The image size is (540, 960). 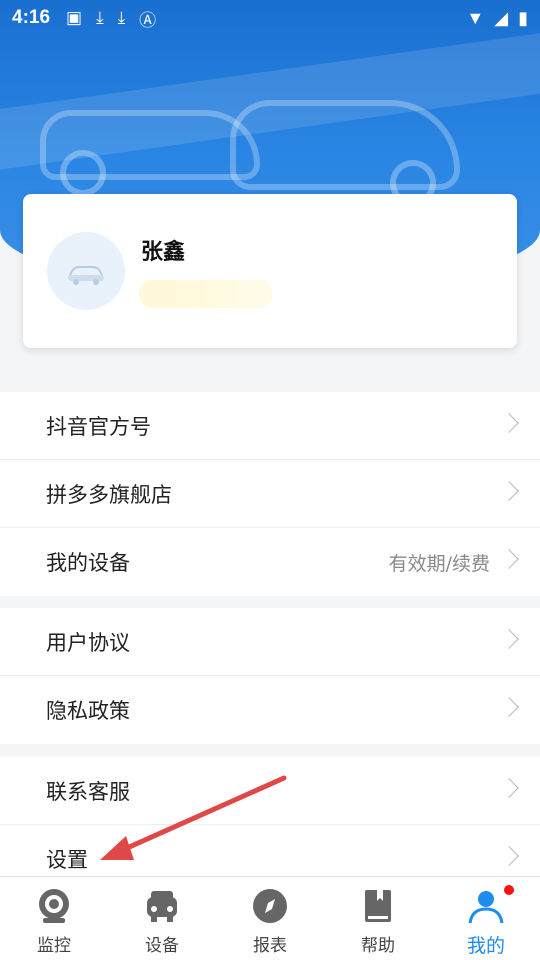 I want to click on bottom-tab-bar: 监控 设备 报表 帮助 我的, so click(x=270, y=918).